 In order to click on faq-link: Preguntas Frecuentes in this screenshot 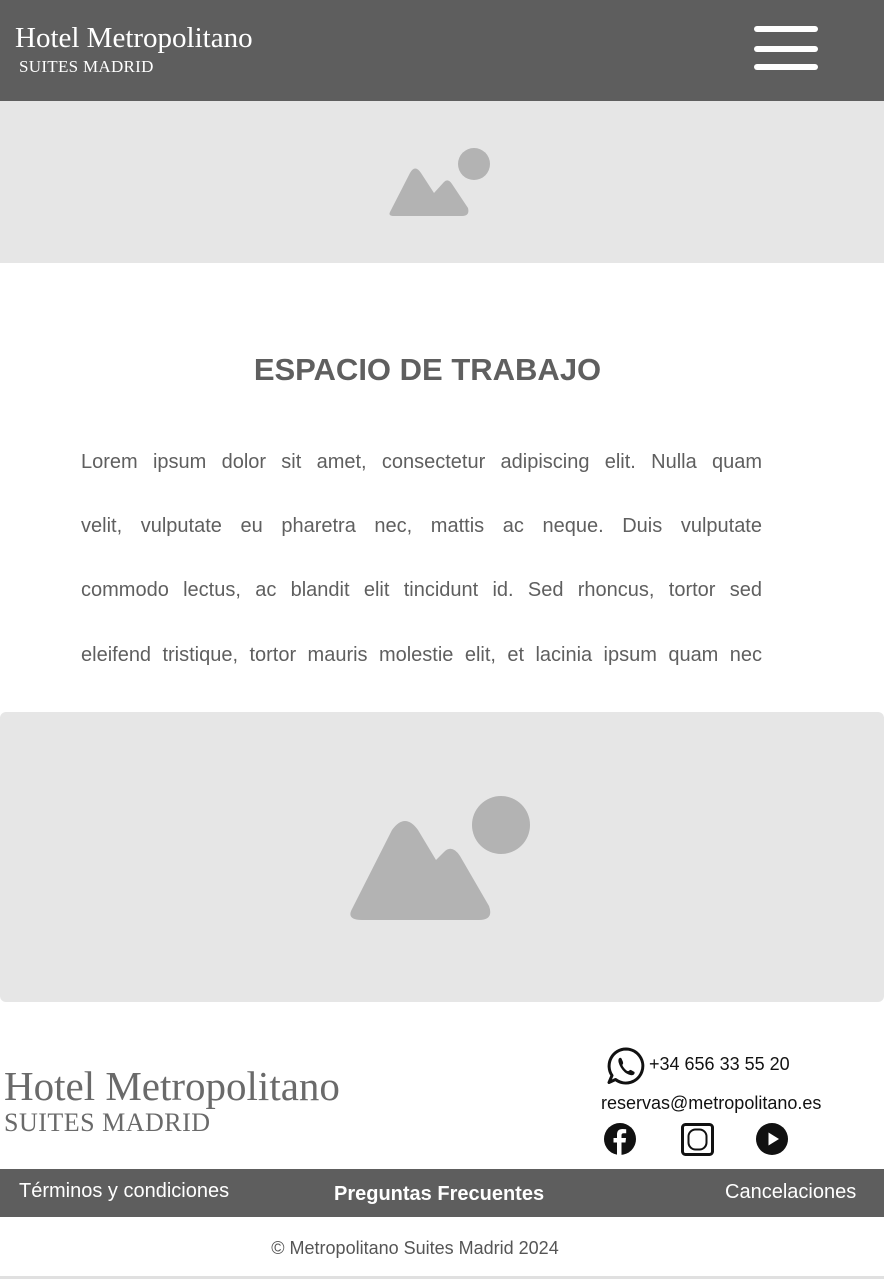, I will do `click(439, 1194)`.